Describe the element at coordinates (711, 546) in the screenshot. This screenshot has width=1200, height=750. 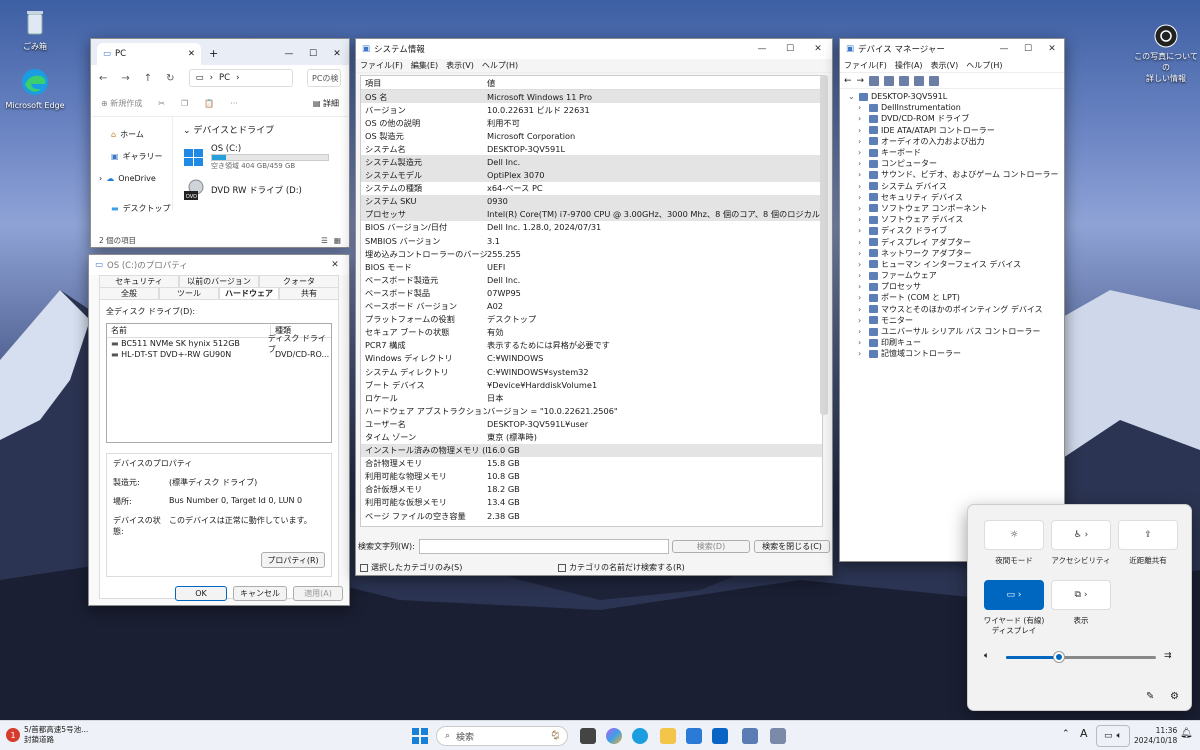
I see `find-button: 検索(D)` at that location.